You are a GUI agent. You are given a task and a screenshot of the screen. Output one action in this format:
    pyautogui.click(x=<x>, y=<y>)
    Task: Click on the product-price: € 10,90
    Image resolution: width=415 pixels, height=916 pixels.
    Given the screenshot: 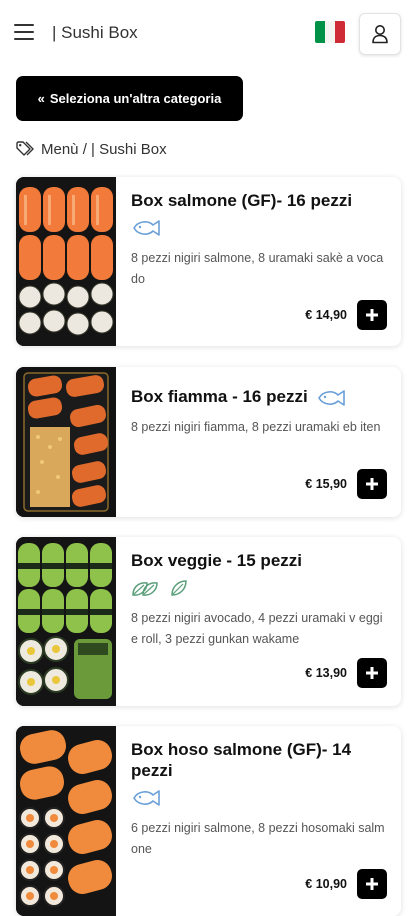 What is the action you would take?
    pyautogui.click(x=326, y=884)
    